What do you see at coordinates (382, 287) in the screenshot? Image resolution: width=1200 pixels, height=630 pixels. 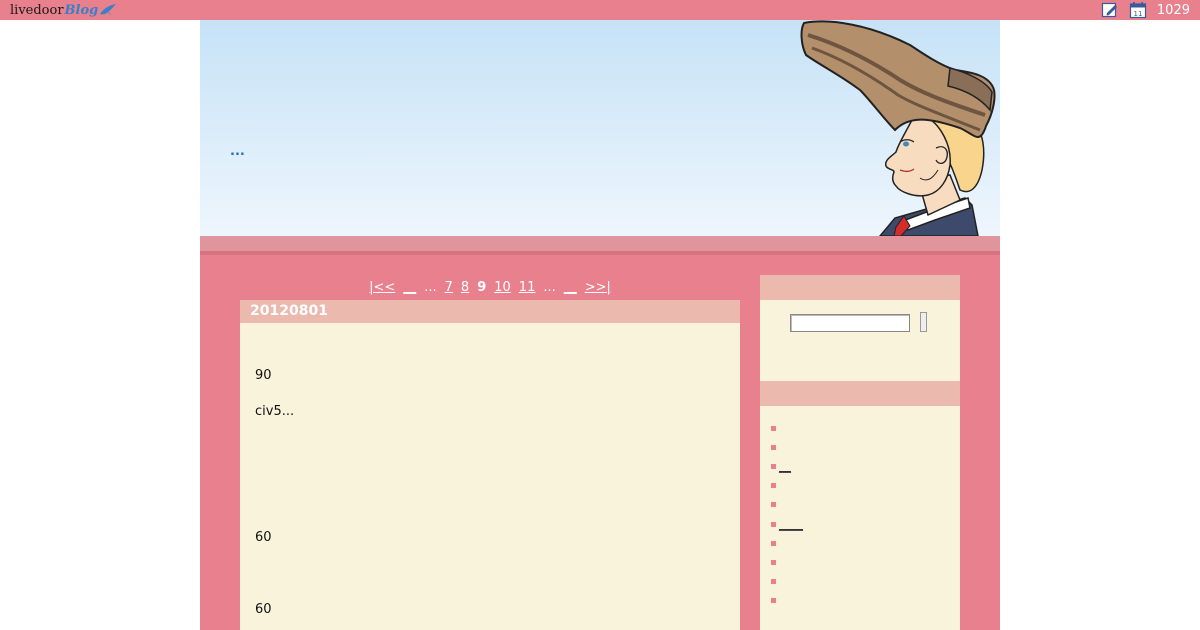 I see `pager-first: |<<` at bounding box center [382, 287].